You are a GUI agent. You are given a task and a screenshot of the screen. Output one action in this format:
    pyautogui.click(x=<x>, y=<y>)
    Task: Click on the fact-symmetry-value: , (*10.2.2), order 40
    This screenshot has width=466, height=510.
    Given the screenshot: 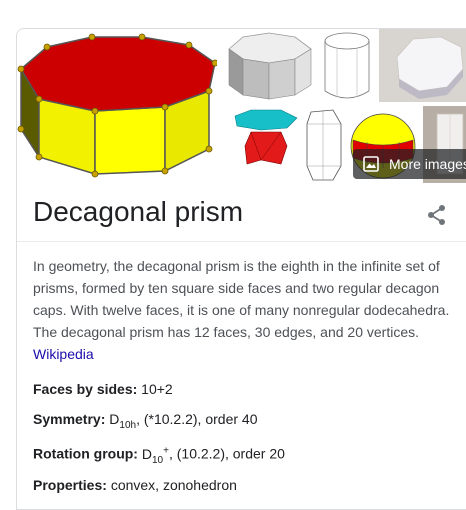 What is the action you would take?
    pyautogui.click(x=197, y=419)
    